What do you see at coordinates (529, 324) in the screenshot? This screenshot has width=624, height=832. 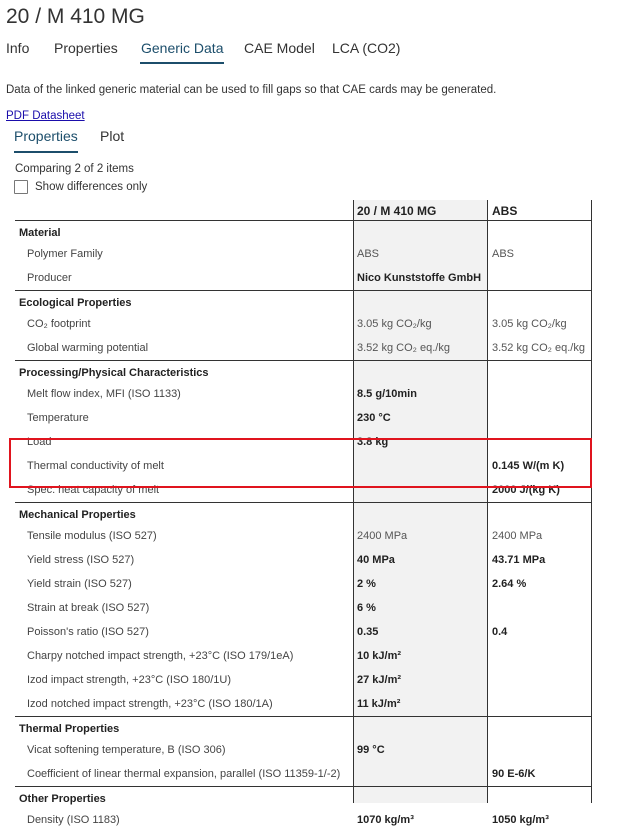 I see `value-material-2: 3.05 kg CO₂/kg` at bounding box center [529, 324].